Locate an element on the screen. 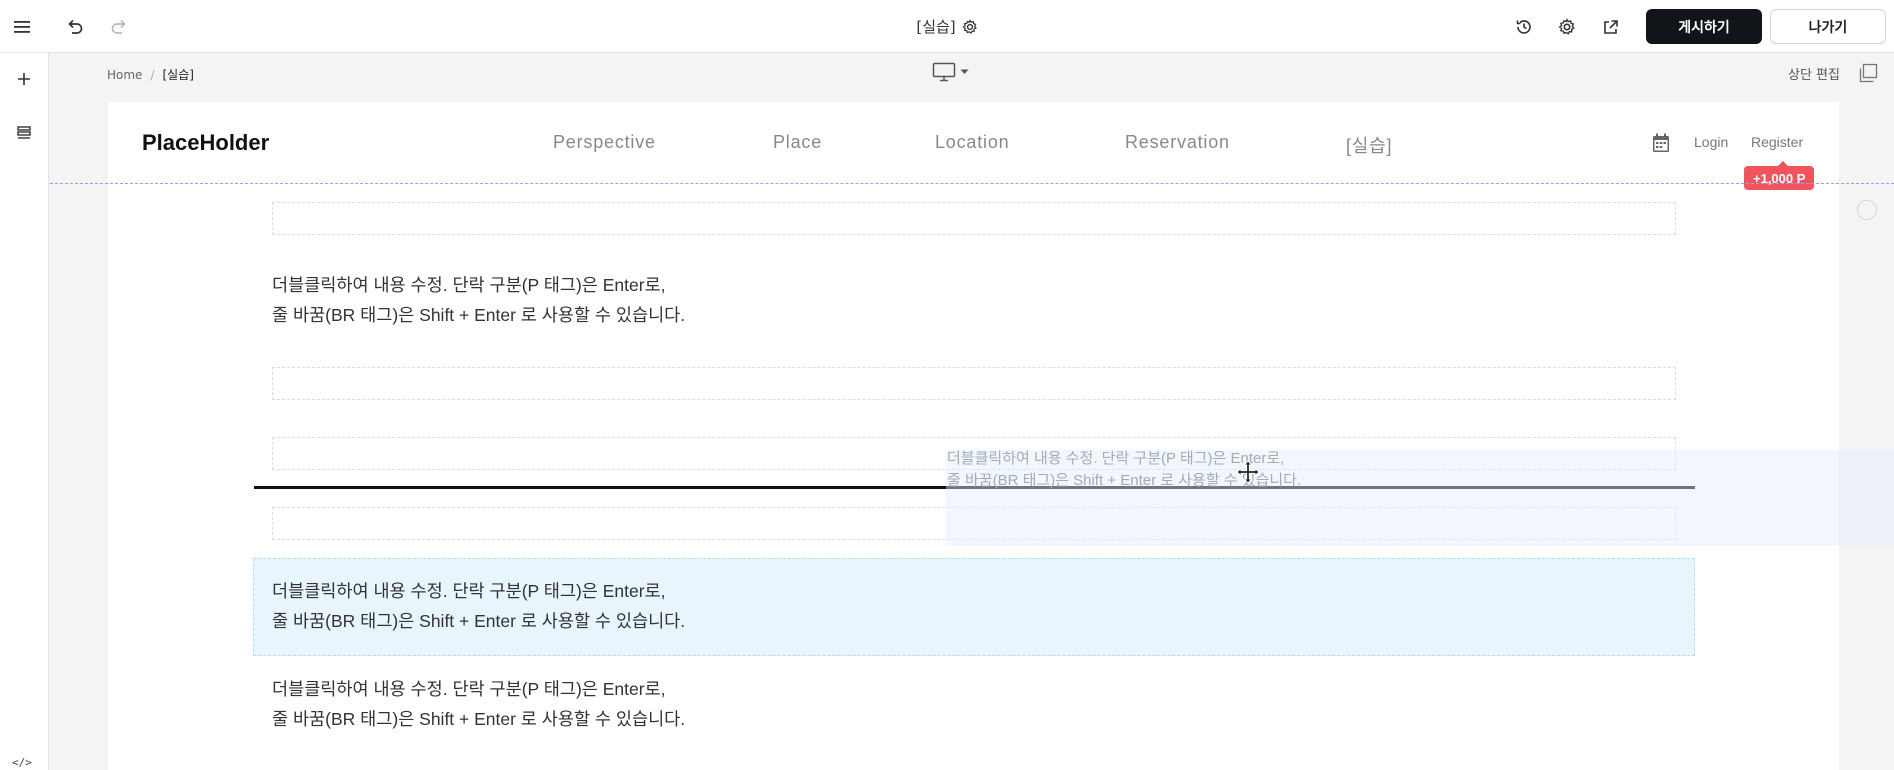 The image size is (1894, 770). calendar-icon is located at coordinates (1661, 143).